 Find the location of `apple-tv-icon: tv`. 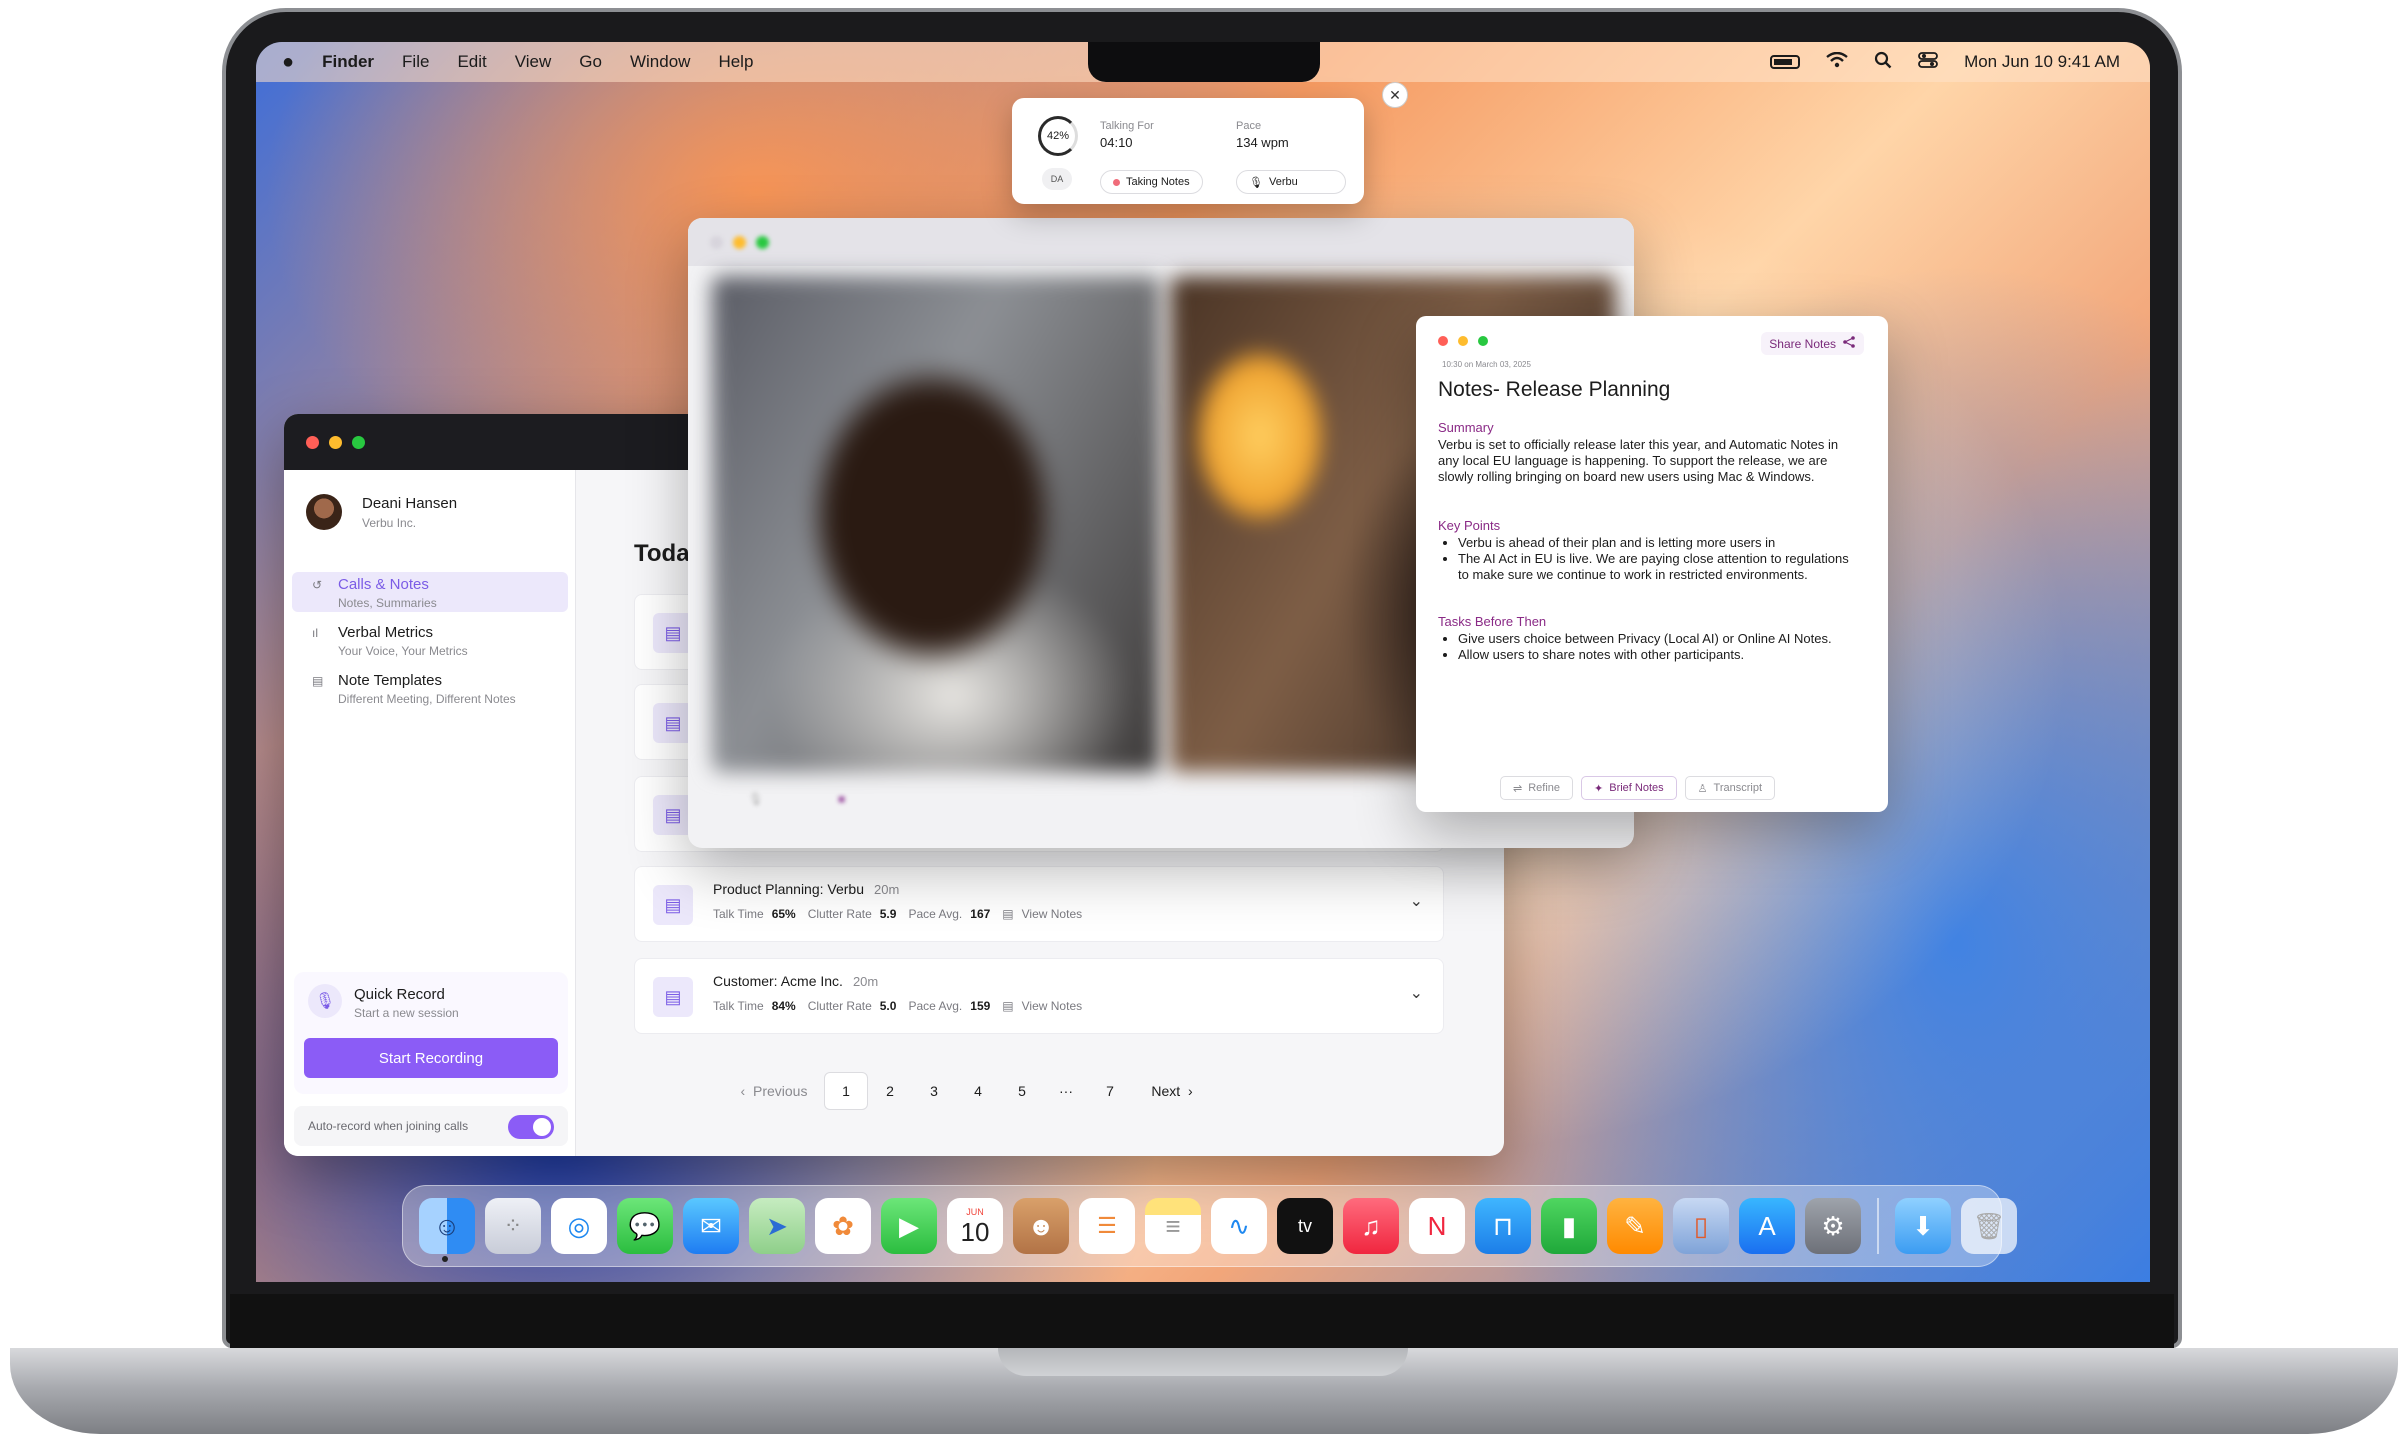

apple-tv-icon: tv is located at coordinates (1305, 1226).